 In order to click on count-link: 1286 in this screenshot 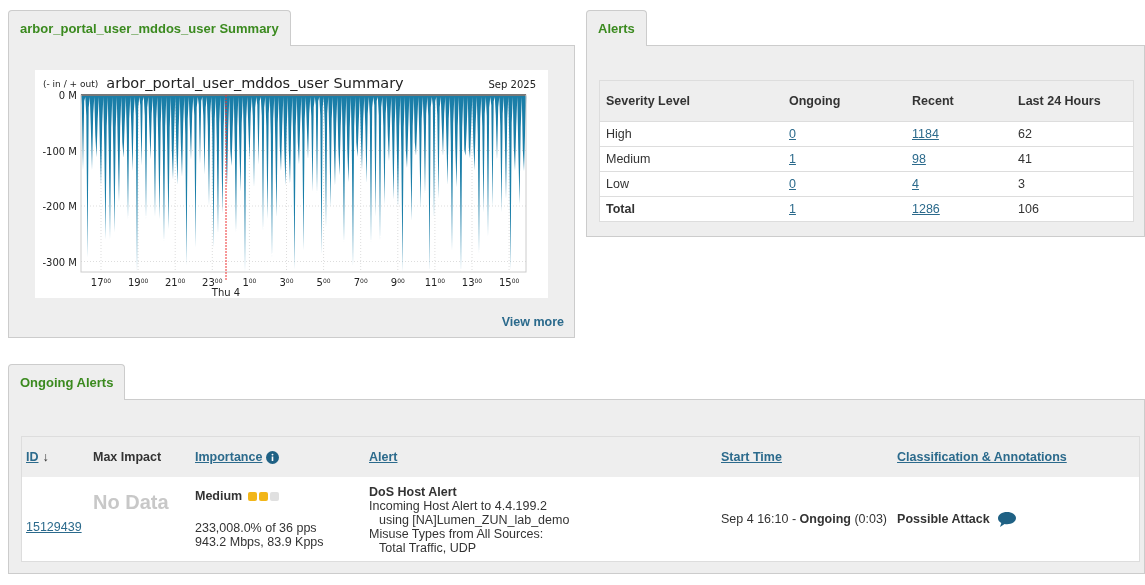, I will do `click(926, 209)`.